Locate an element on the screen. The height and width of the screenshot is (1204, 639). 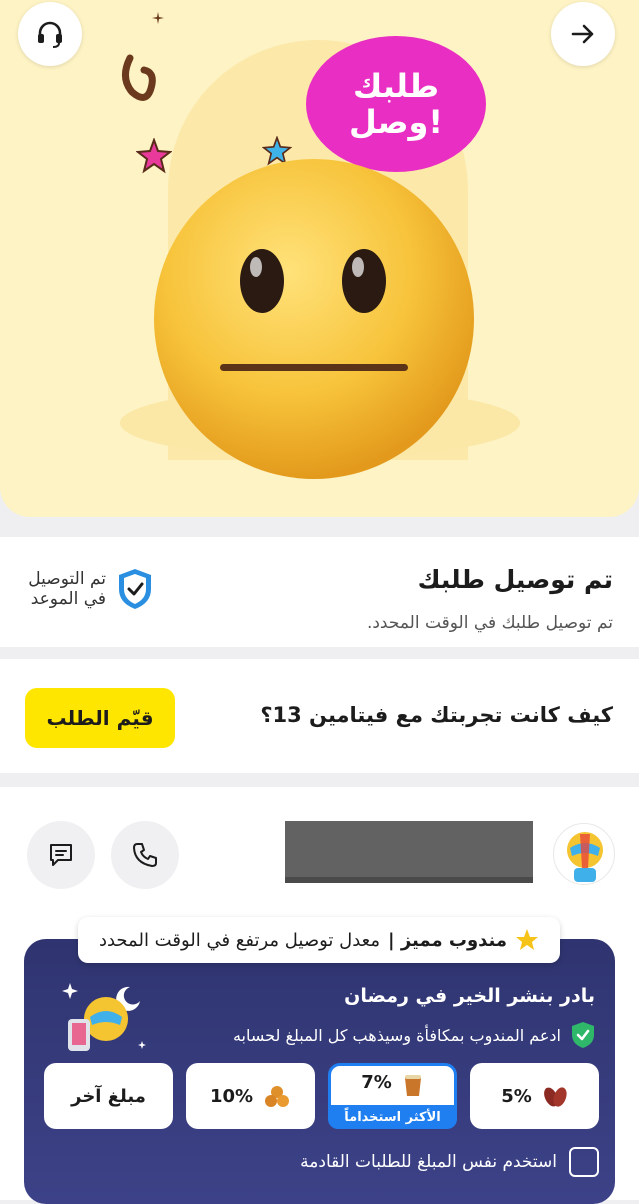
tip-option-5: 5% is located at coordinates (534, 1096).